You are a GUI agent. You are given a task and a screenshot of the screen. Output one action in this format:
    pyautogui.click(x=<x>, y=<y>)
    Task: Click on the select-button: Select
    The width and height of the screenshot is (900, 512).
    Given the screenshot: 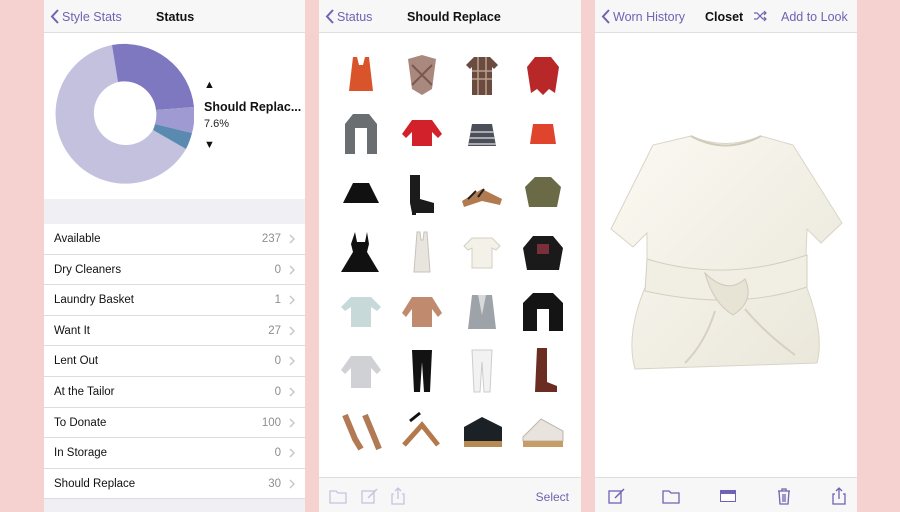 What is the action you would take?
    pyautogui.click(x=552, y=497)
    